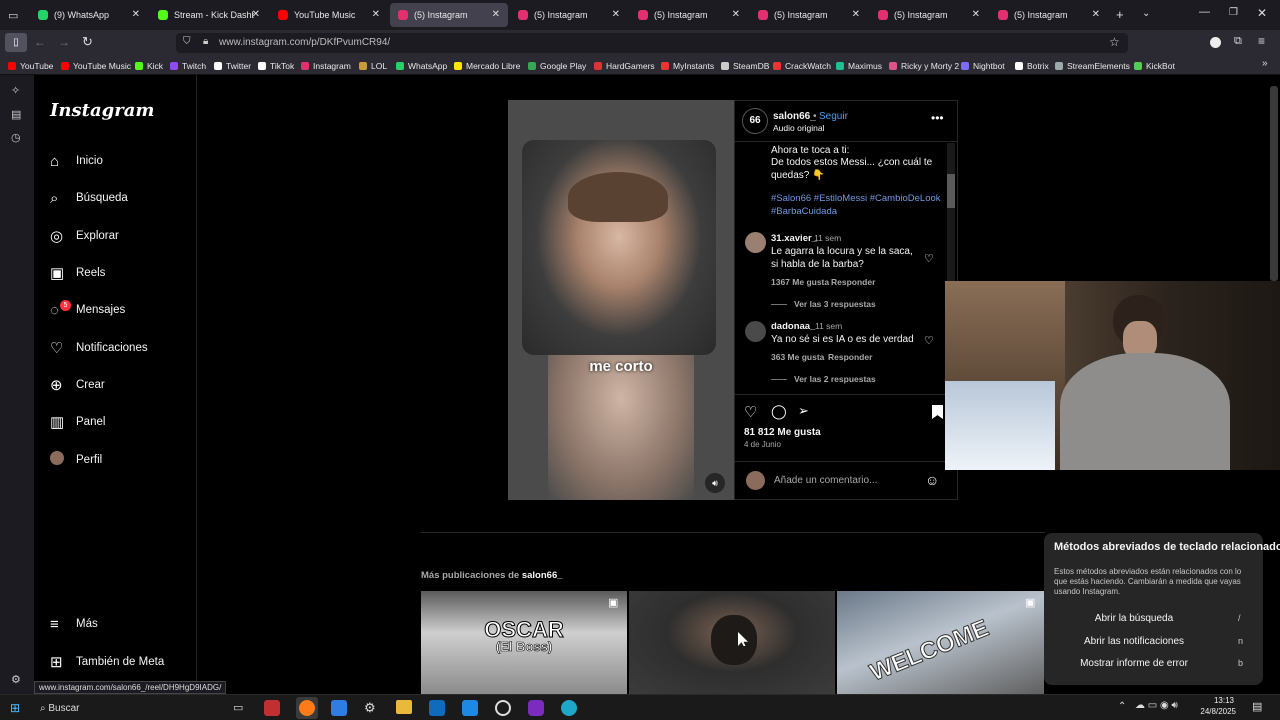 Image resolution: width=1280 pixels, height=720 pixels. What do you see at coordinates (802, 65) in the screenshot?
I see `bookmark-item: CrackWatch` at bounding box center [802, 65].